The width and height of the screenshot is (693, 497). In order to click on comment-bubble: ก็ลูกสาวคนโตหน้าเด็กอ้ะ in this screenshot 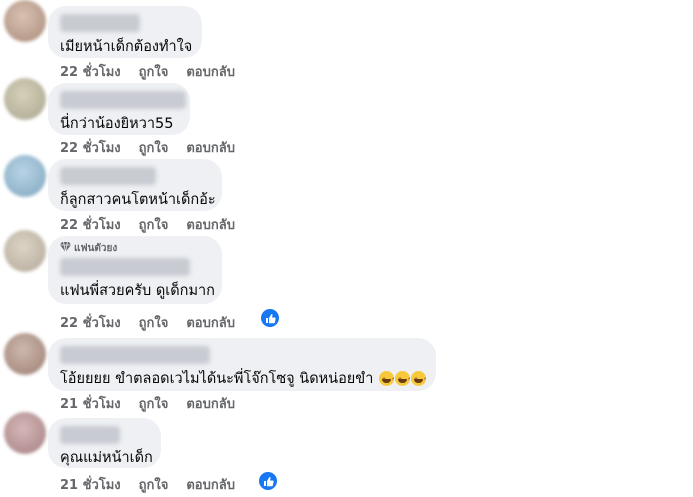, I will do `click(135, 185)`.